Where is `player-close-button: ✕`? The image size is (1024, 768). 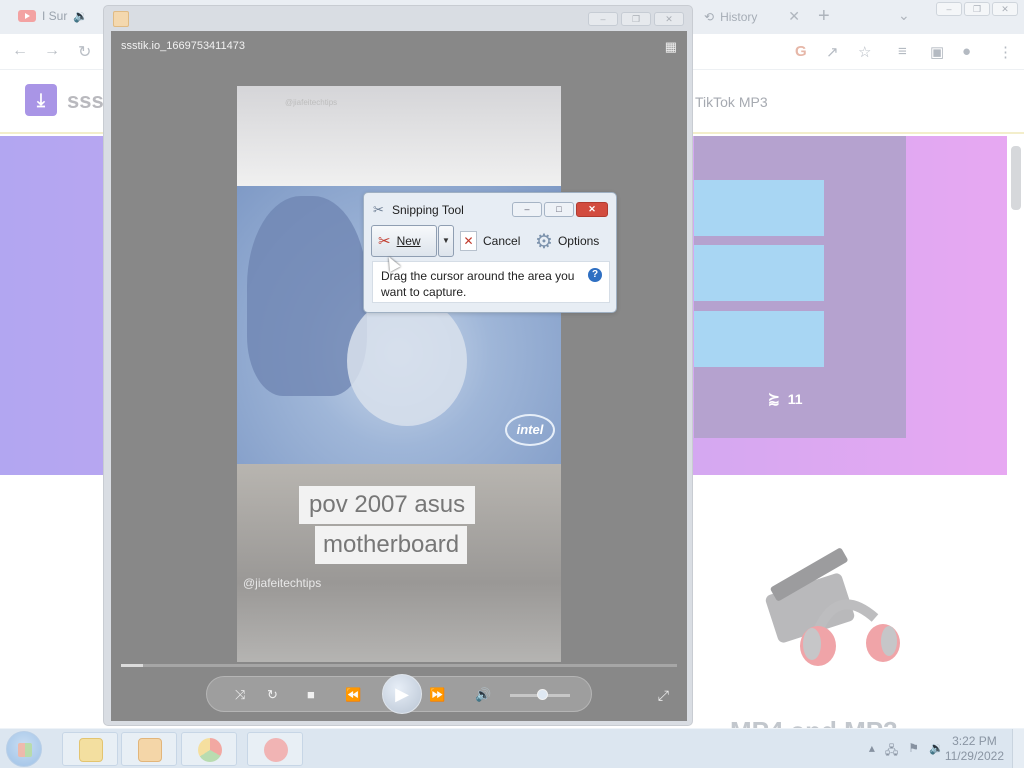
player-close-button: ✕ is located at coordinates (669, 19).